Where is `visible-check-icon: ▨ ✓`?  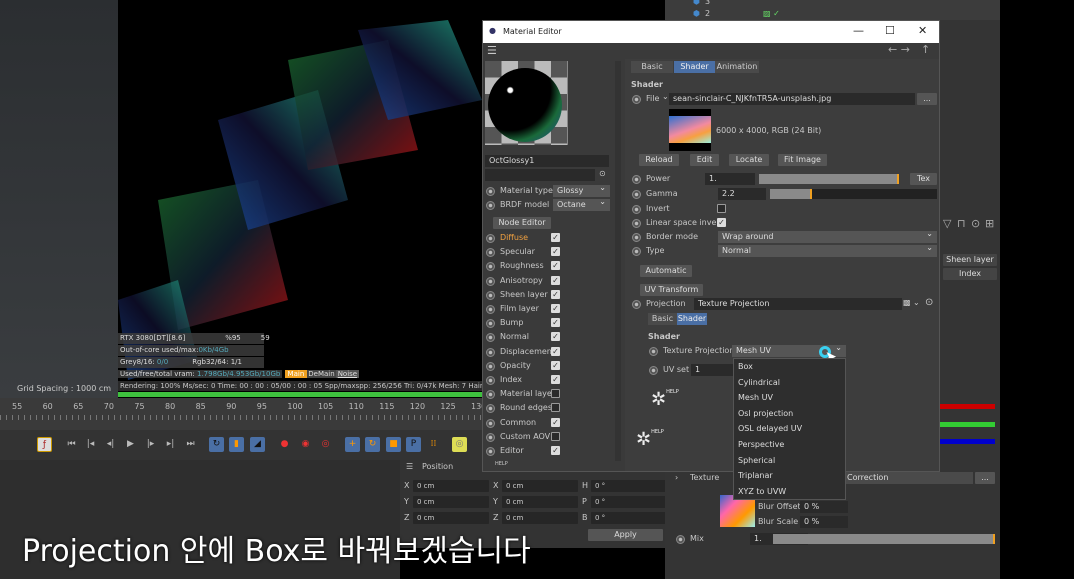
visible-check-icon: ▨ ✓ is located at coordinates (771, 13).